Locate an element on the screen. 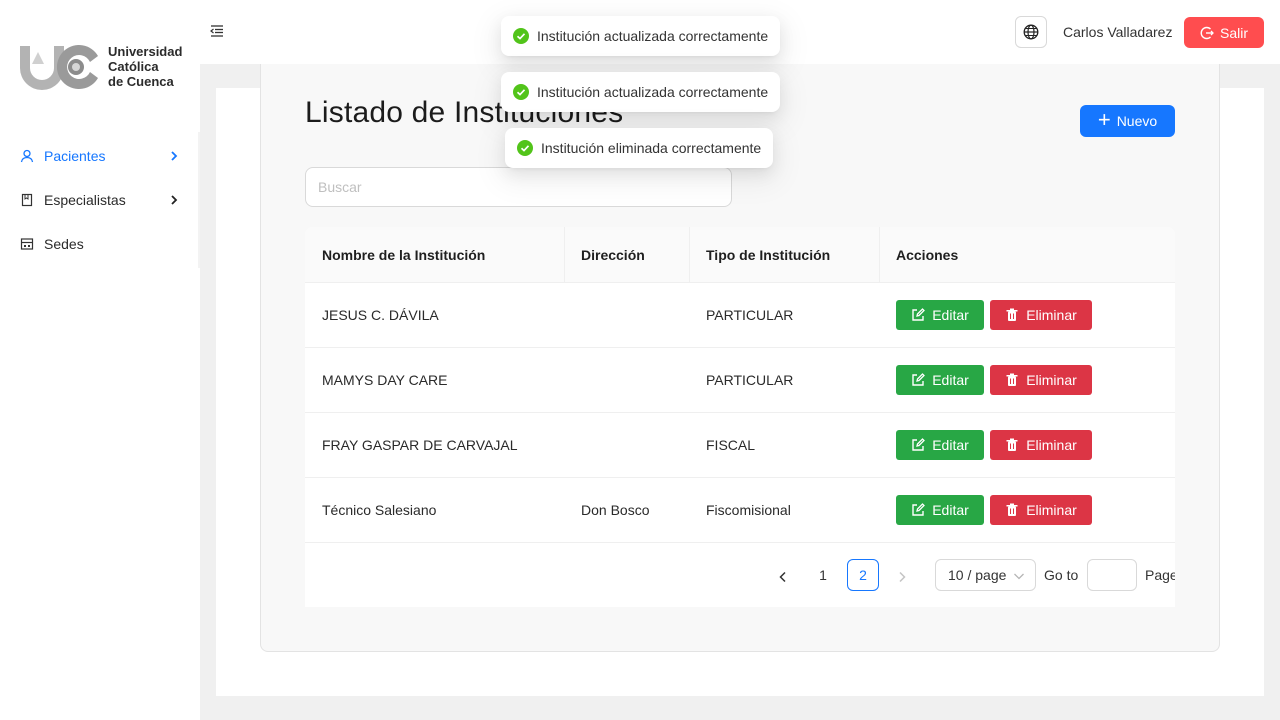 The image size is (1280, 720). menu-fold-icon is located at coordinates (217, 31).